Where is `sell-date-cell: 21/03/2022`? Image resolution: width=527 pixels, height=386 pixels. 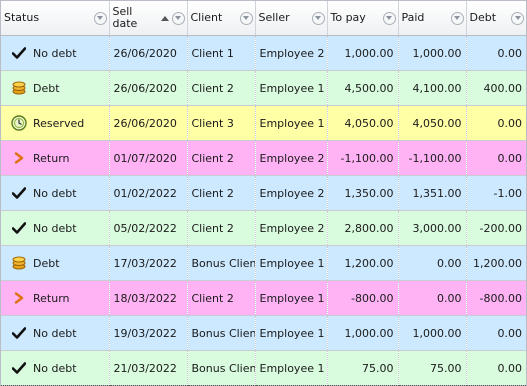
sell-date-cell: 21/03/2022 is located at coordinates (148, 368).